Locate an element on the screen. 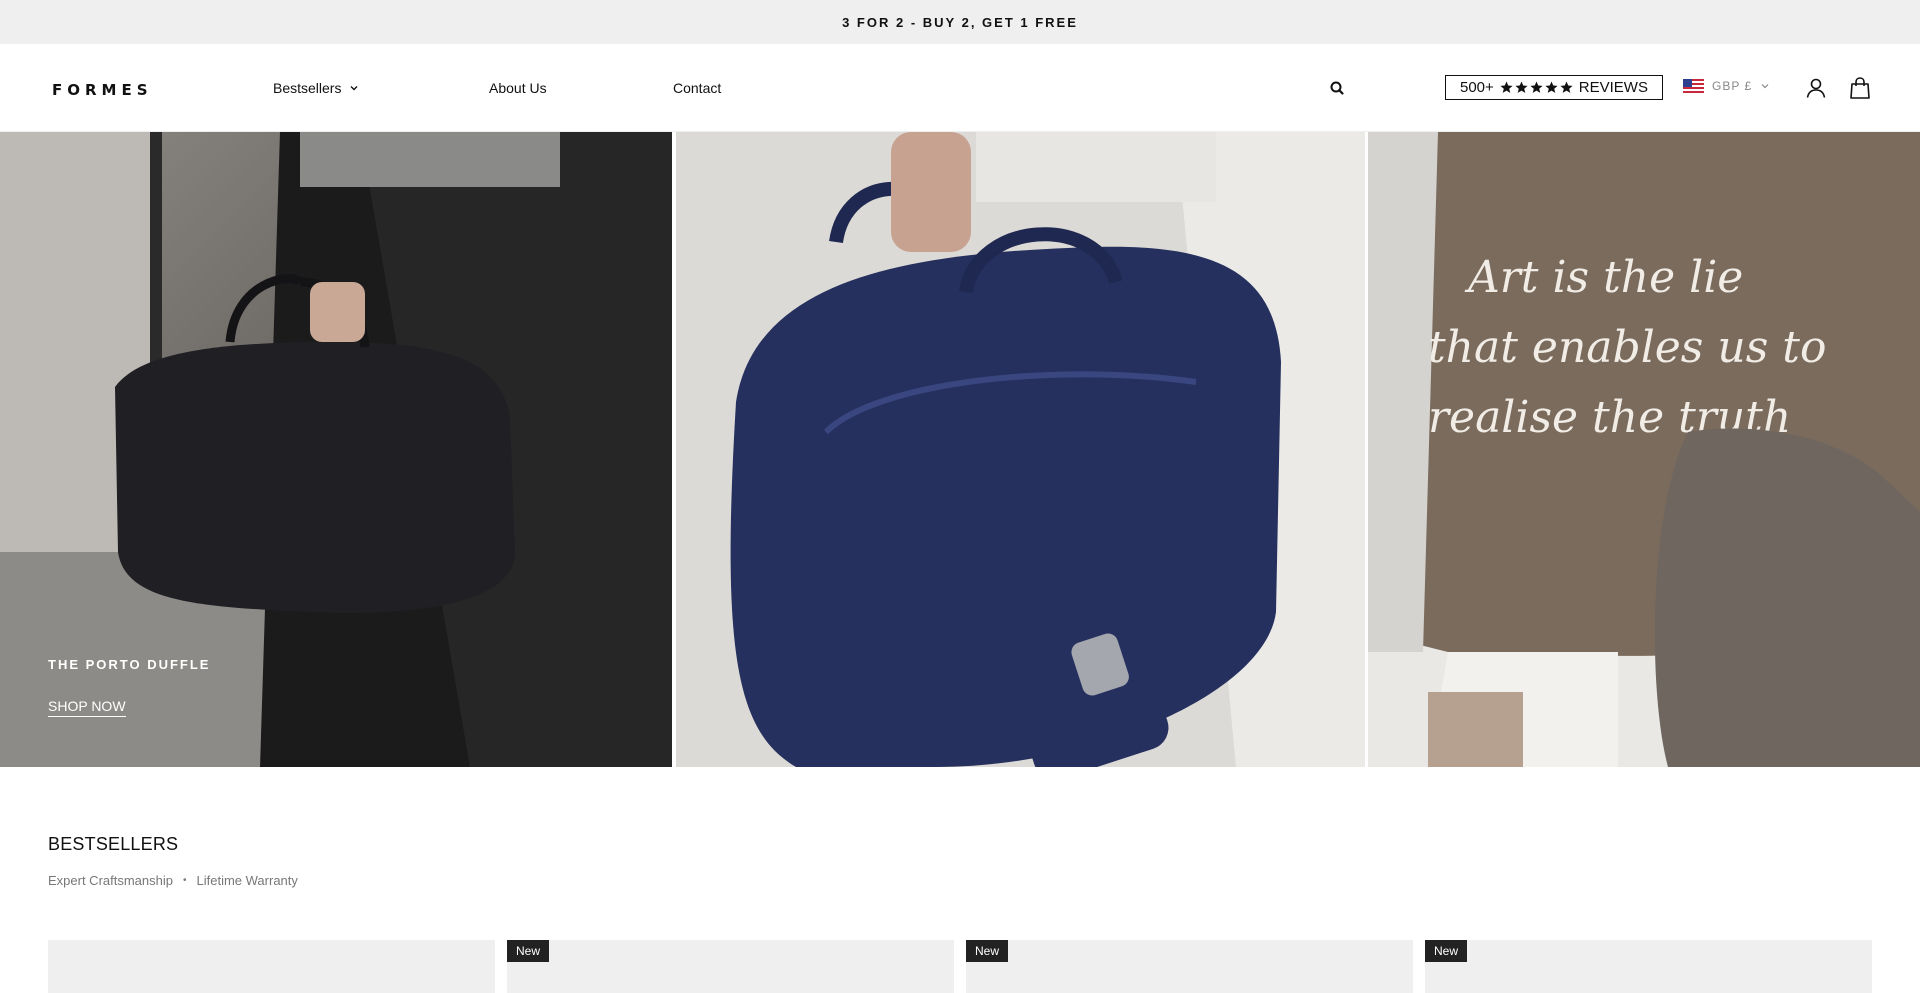 The height and width of the screenshot is (993, 1920). feature-warranty: Lifetime Warranty is located at coordinates (247, 880).